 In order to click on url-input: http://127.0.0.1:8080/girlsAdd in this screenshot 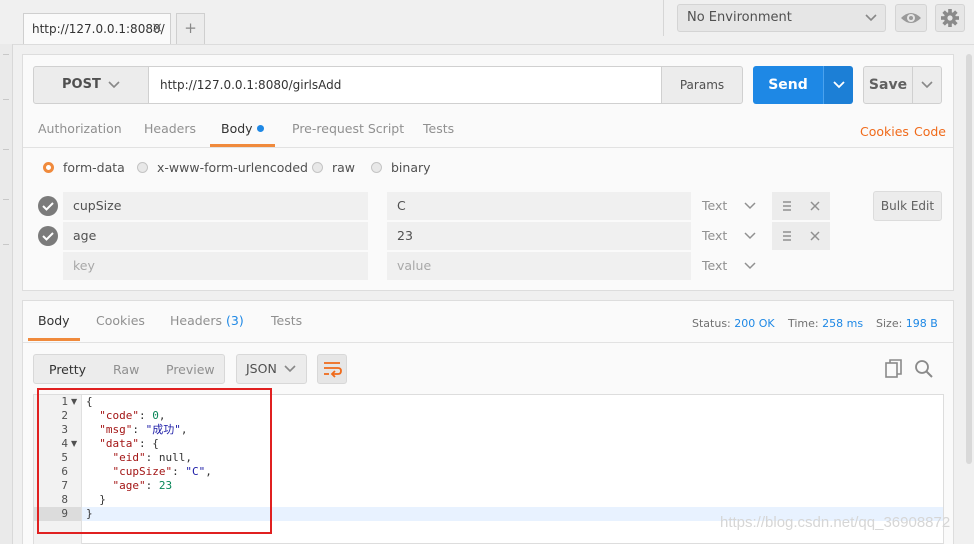, I will do `click(405, 85)`.